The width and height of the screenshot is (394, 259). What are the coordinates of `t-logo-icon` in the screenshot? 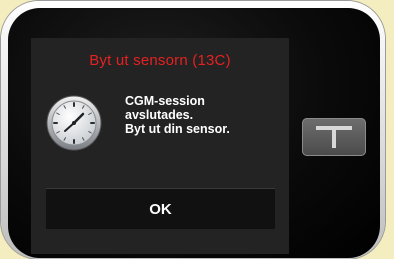 It's located at (334, 137).